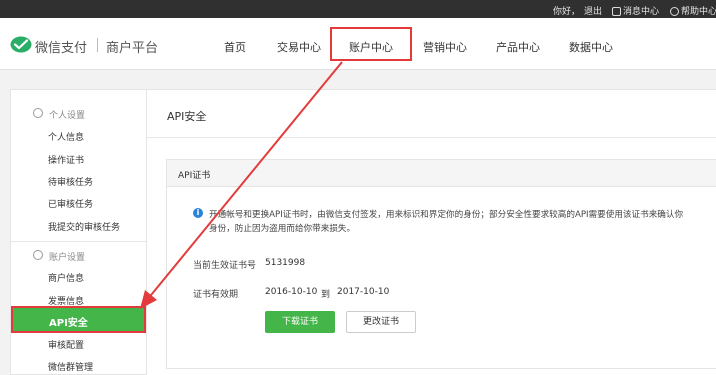  What do you see at coordinates (371, 44) in the screenshot?
I see `nav-highlight-box` at bounding box center [371, 44].